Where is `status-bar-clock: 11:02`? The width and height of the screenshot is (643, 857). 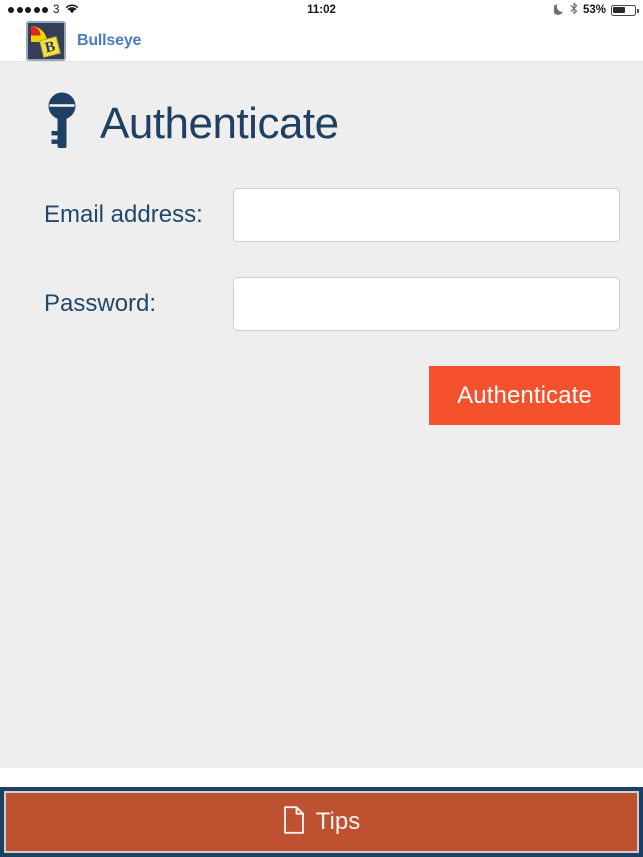
status-bar-clock: 11:02 is located at coordinates (321, 10).